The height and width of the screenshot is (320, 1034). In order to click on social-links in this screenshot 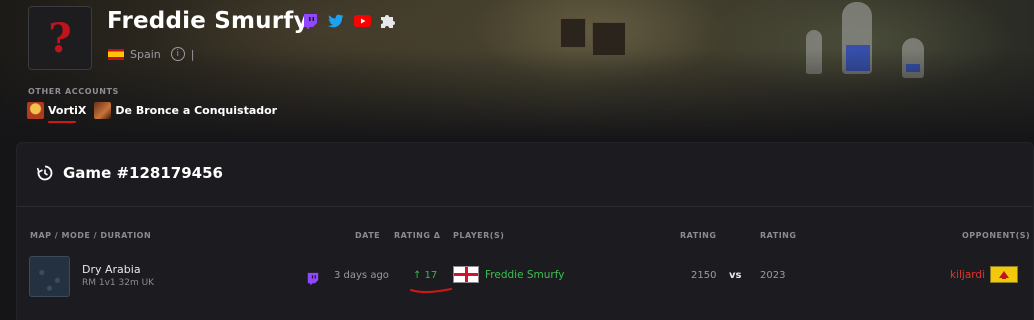, I will do `click(349, 21)`.